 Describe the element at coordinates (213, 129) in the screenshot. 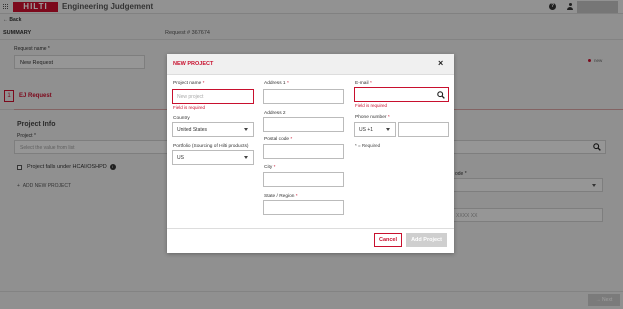

I see `country-select: United States` at that location.